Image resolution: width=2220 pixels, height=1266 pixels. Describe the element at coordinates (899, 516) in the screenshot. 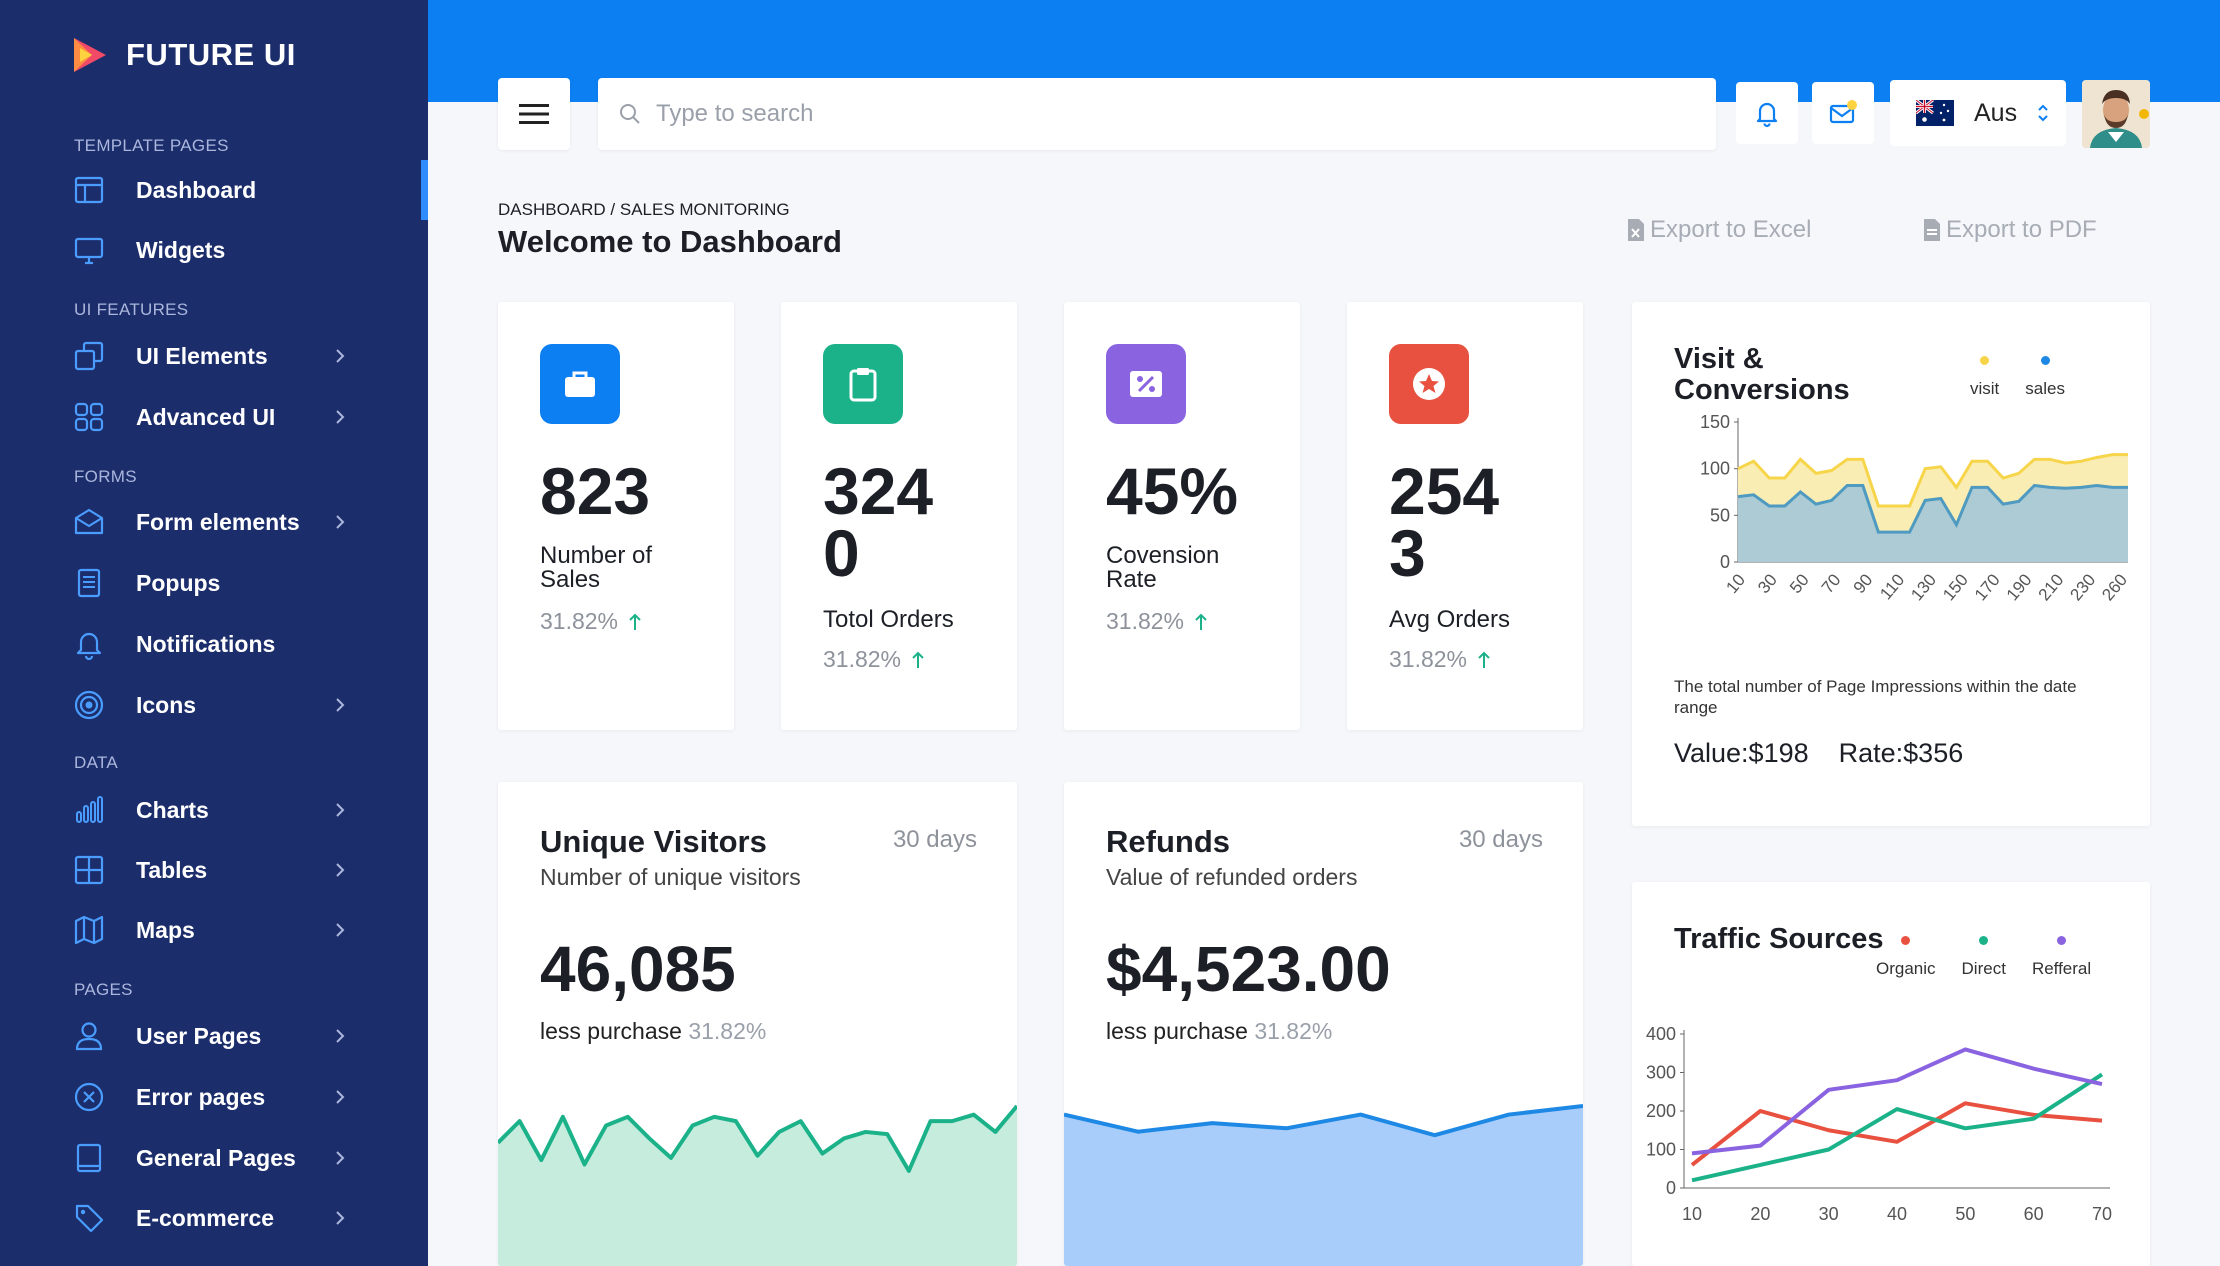

I see `stat-card-orders: 3240 Totol Orders 31.82%` at that location.